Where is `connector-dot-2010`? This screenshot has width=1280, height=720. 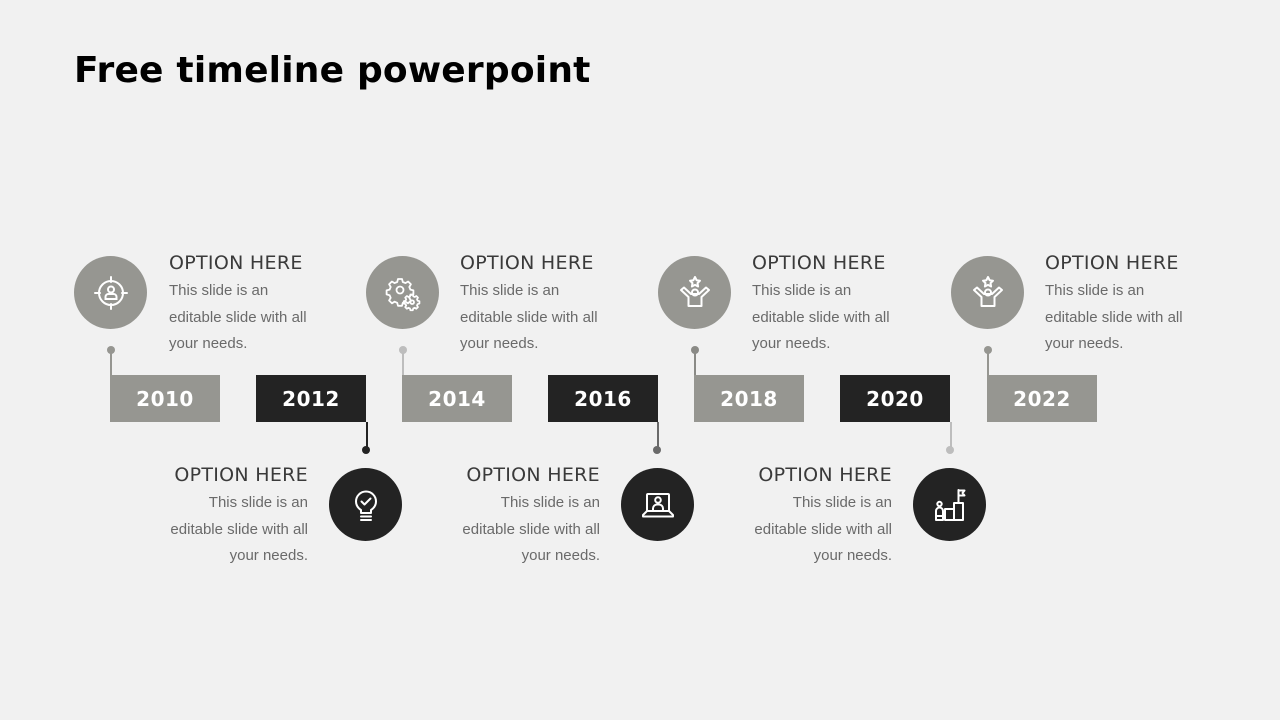
connector-dot-2010 is located at coordinates (111, 350).